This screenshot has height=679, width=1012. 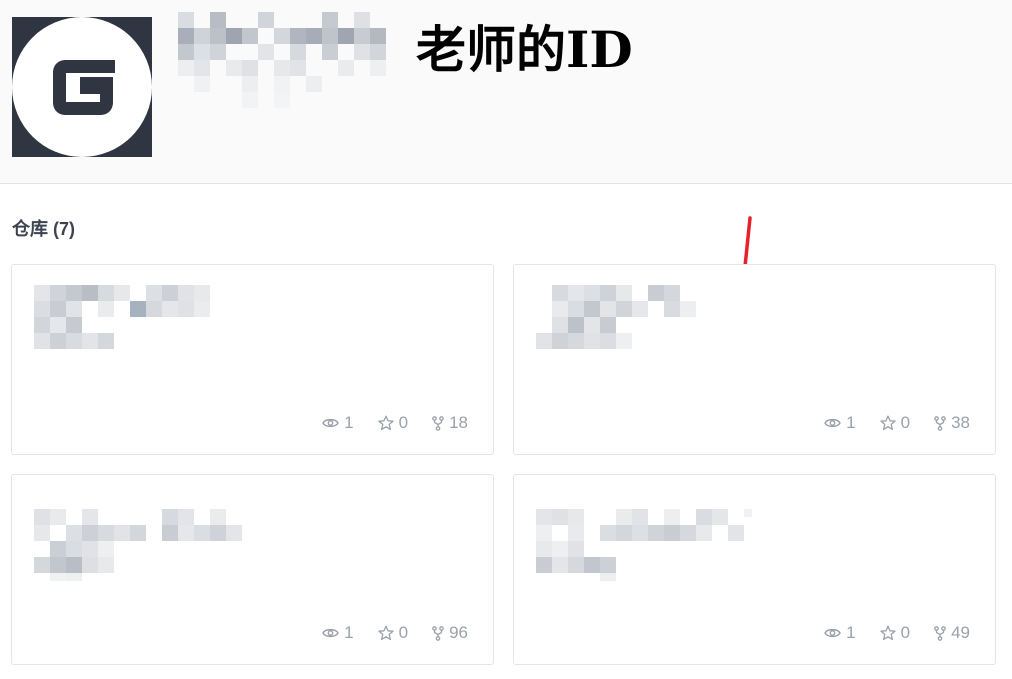 What do you see at coordinates (960, 632) in the screenshot?
I see `fork-count-value: 49` at bounding box center [960, 632].